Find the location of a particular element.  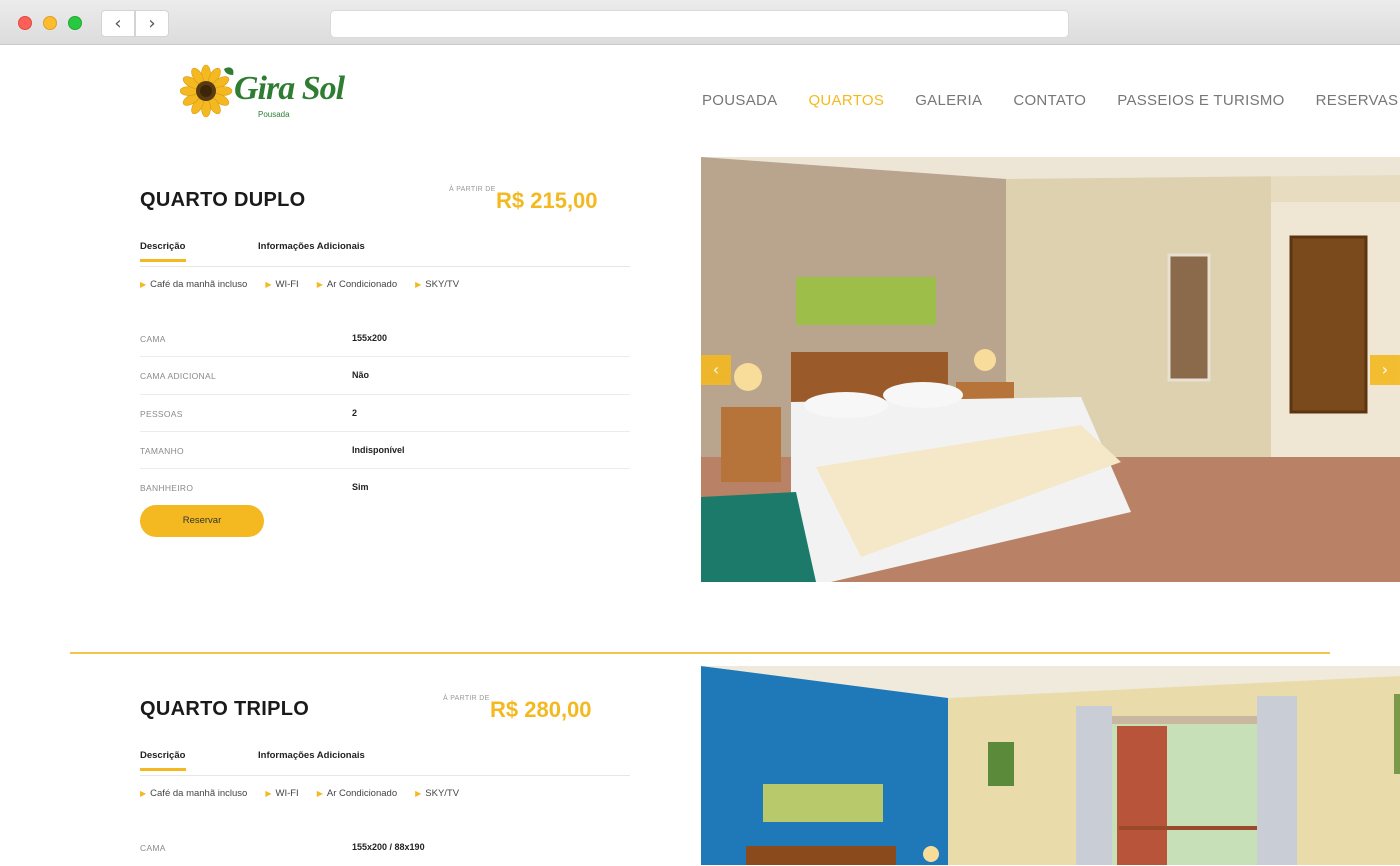

room-price: R$ 280,00 is located at coordinates (541, 709).